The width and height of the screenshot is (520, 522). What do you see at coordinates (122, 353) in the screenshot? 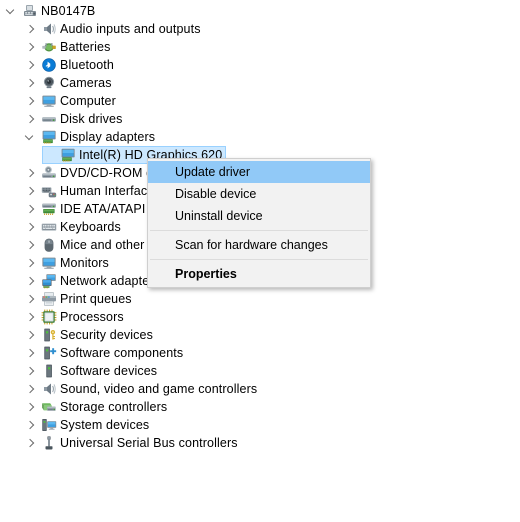
I see `tree-item-label: Software components` at bounding box center [122, 353].